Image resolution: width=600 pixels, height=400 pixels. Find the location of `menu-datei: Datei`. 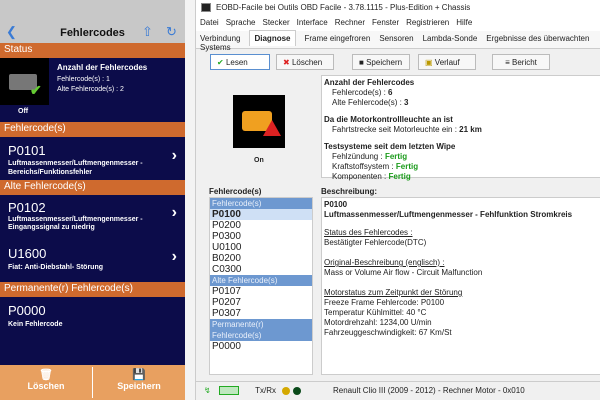

menu-datei: Datei is located at coordinates (209, 22).